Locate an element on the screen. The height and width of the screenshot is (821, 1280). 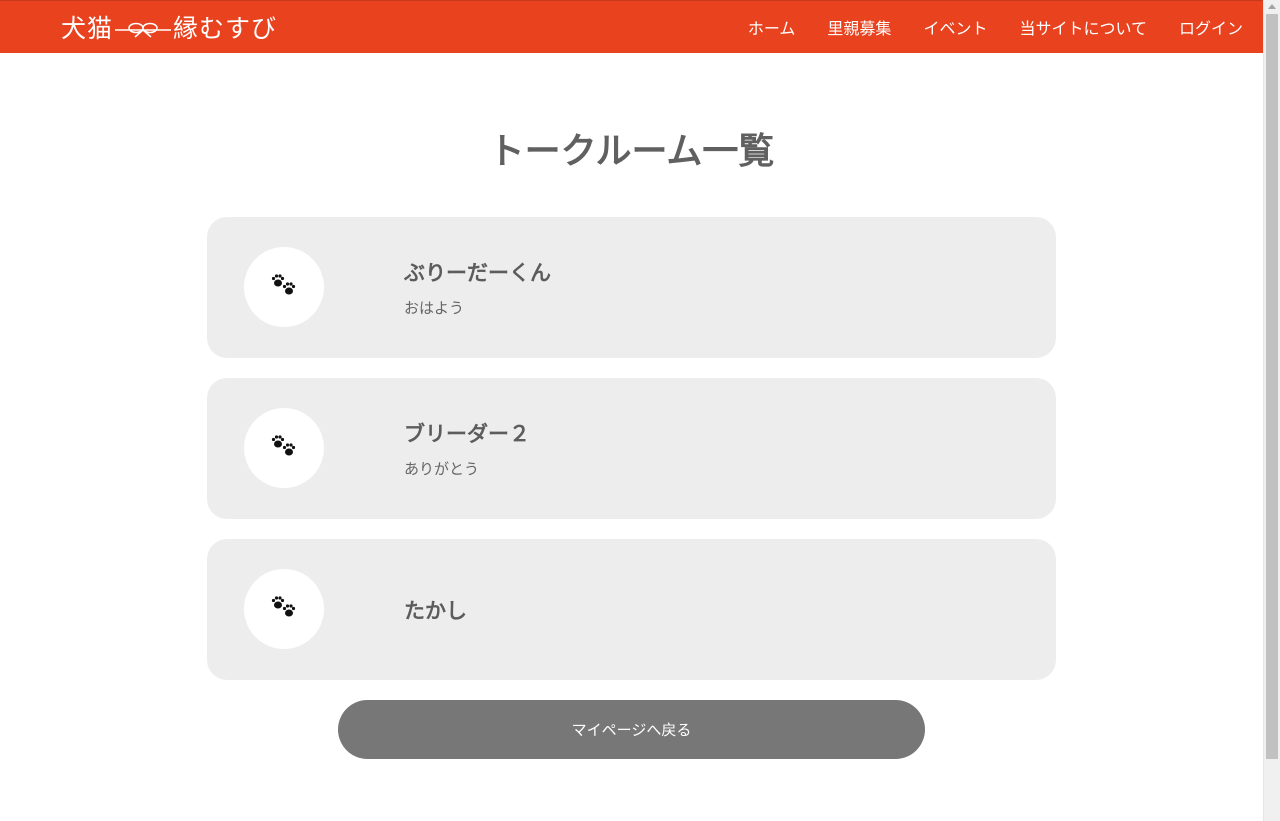
room-name: ぶりーだーくん is located at coordinates (477, 273).